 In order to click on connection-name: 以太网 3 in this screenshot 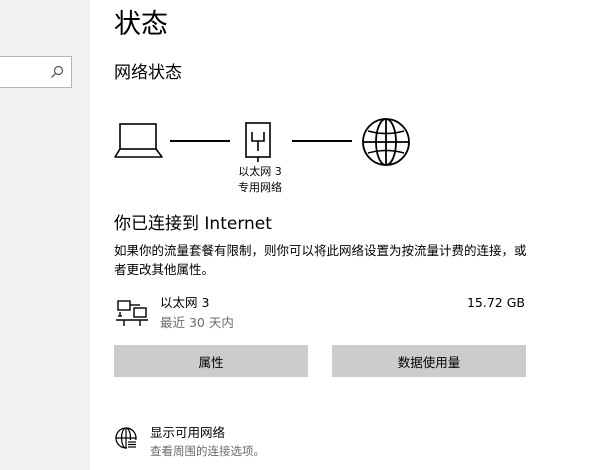, I will do `click(185, 302)`.